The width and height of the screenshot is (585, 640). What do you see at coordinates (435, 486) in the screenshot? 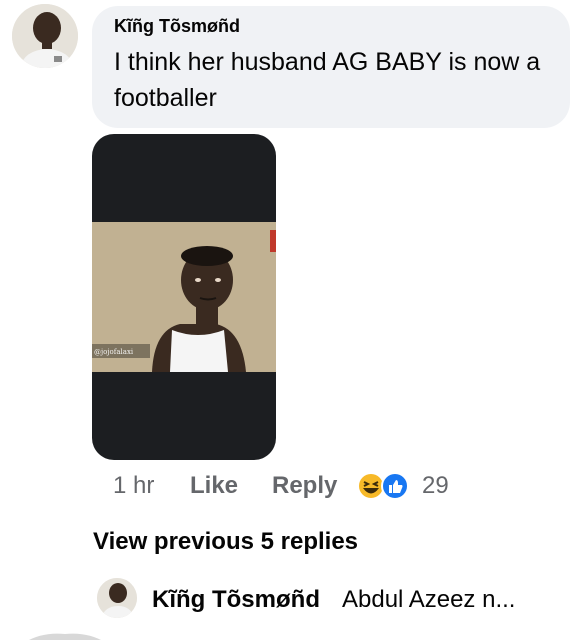
I see `reaction-count: 29` at bounding box center [435, 486].